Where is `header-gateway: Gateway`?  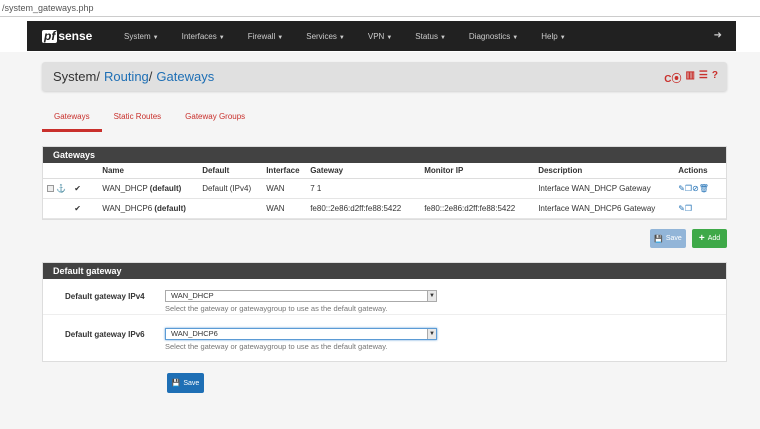
header-gateway: Gateway is located at coordinates (363, 171).